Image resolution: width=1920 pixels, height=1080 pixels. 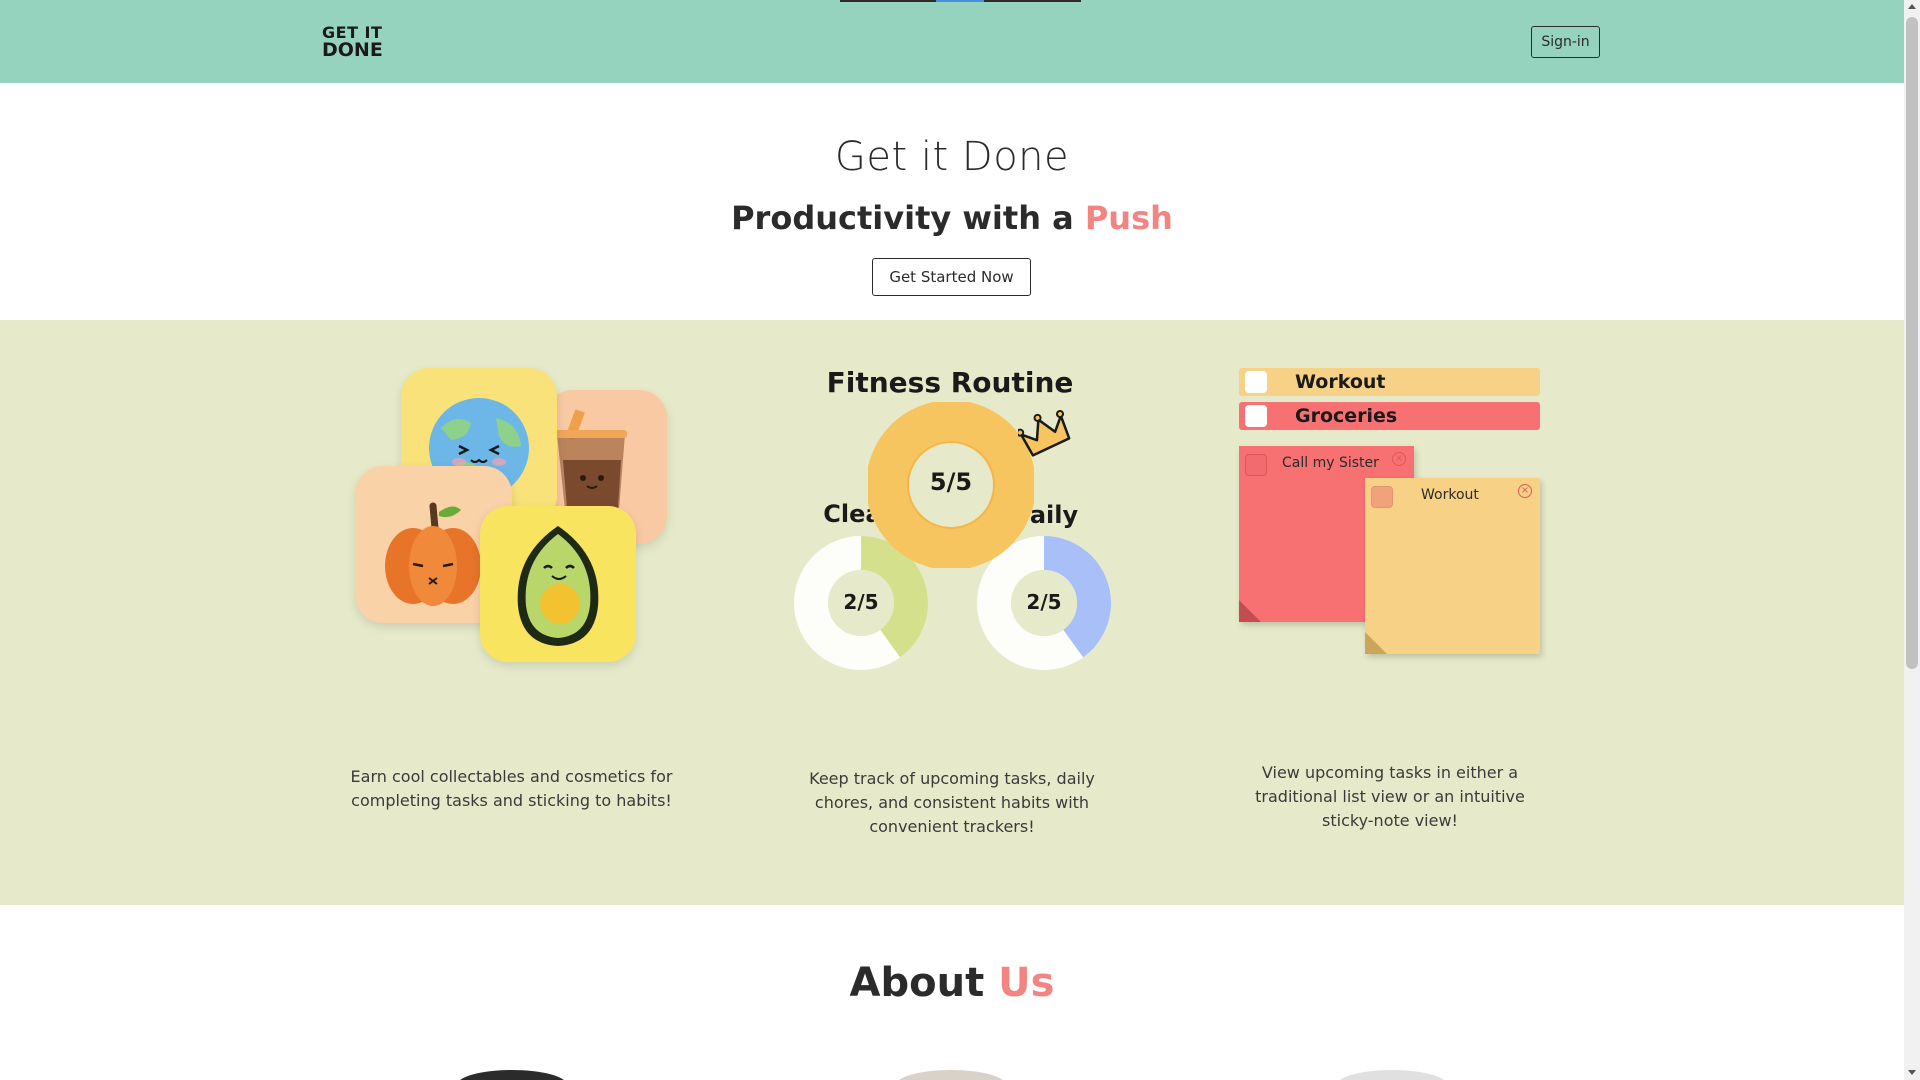 What do you see at coordinates (861, 602) in the screenshot?
I see `tracker-left-value: 2/5` at bounding box center [861, 602].